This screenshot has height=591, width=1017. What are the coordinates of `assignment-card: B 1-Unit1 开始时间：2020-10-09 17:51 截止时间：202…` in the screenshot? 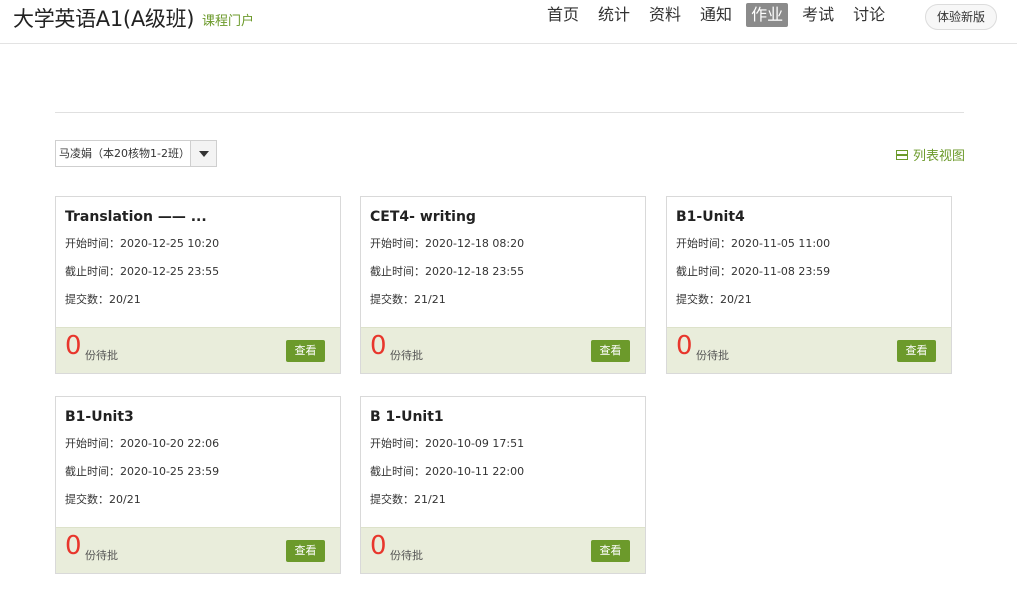 It's located at (503, 485).